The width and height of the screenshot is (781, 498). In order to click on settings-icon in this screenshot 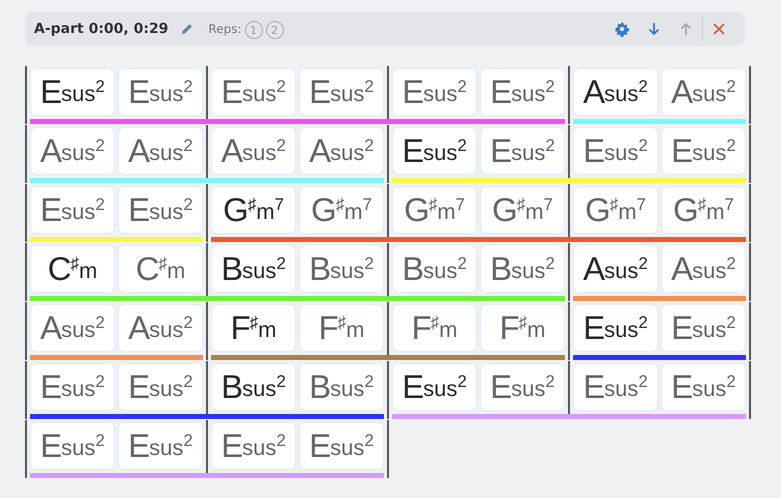, I will do `click(622, 29)`.